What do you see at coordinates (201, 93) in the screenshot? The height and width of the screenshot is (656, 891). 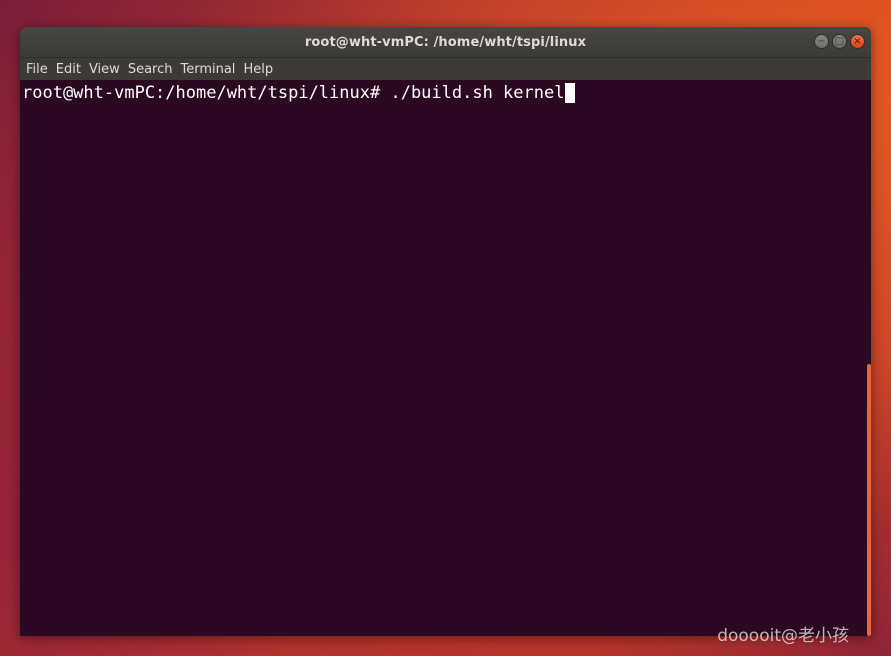 I see `terminal-prompt: root@wht-vmPC:/home/wht/tspi/linux#` at bounding box center [201, 93].